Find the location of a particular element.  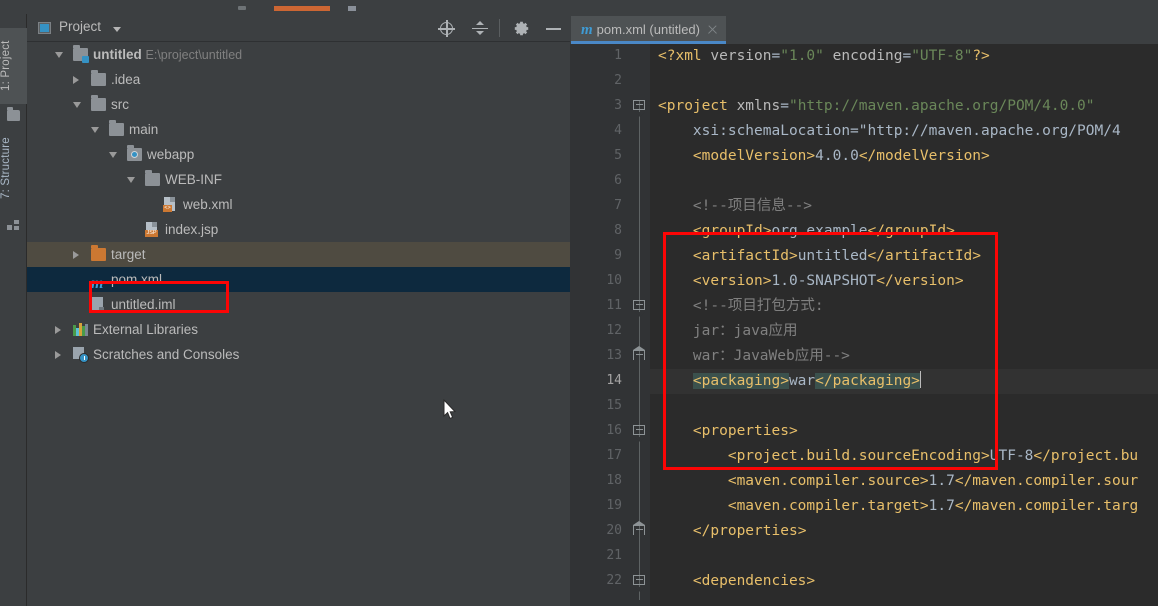

code-line: war：JavaWeb应用--> is located at coordinates (754, 356).